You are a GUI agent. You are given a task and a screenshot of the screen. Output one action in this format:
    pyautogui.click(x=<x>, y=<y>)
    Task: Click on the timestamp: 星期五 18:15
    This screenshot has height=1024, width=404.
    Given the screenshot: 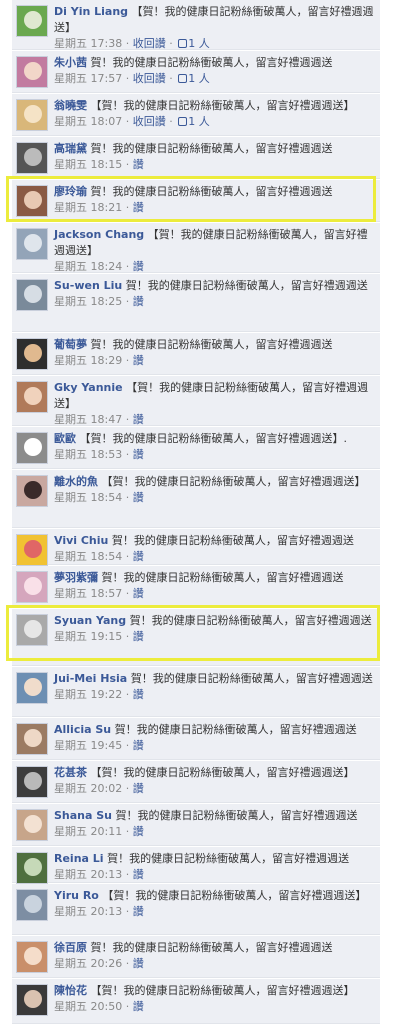 What is the action you would take?
    pyautogui.click(x=88, y=164)
    